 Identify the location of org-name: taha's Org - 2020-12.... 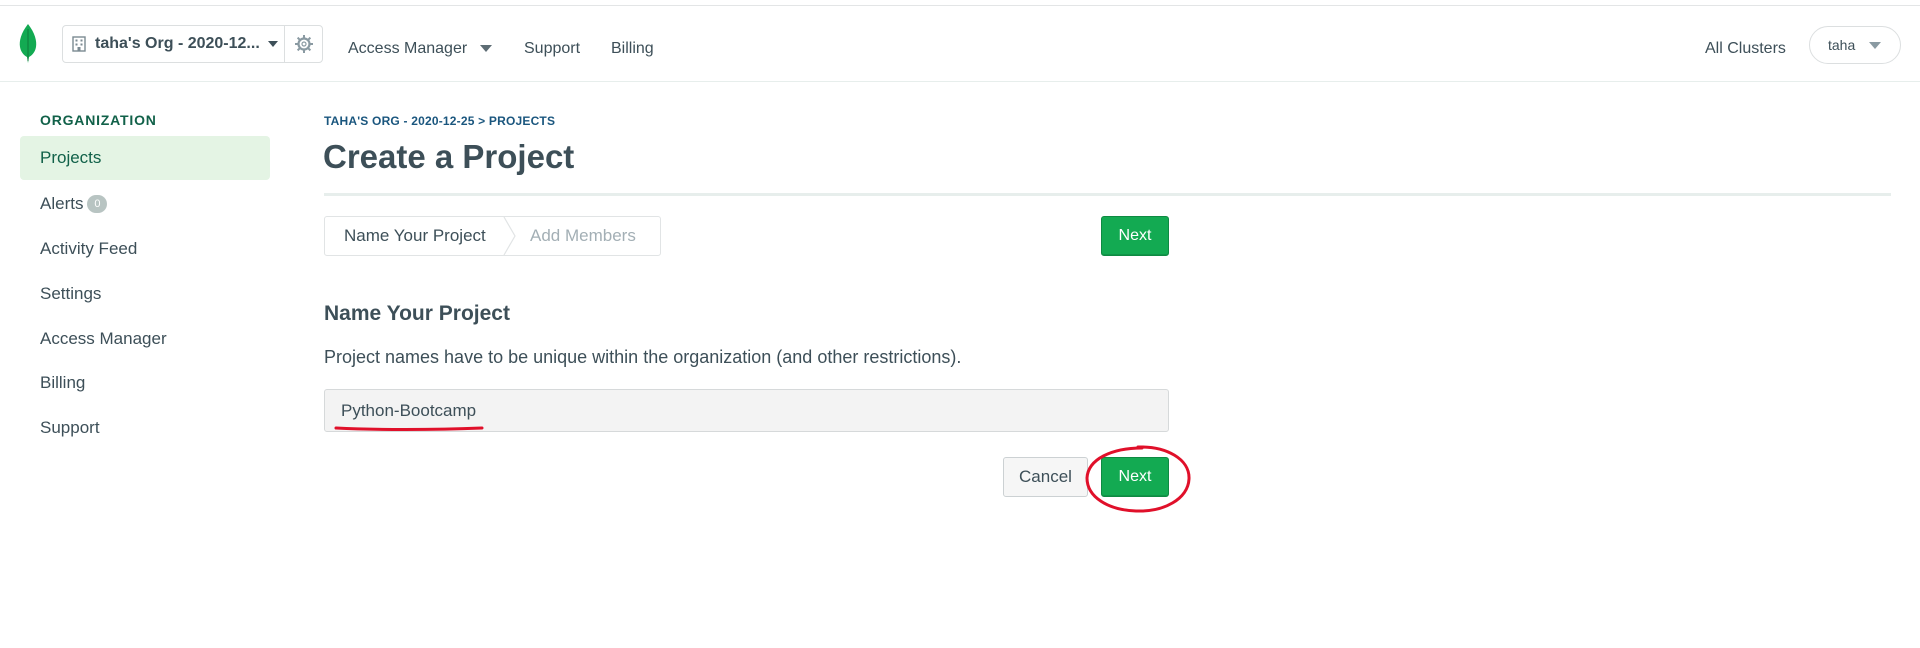
(177, 43).